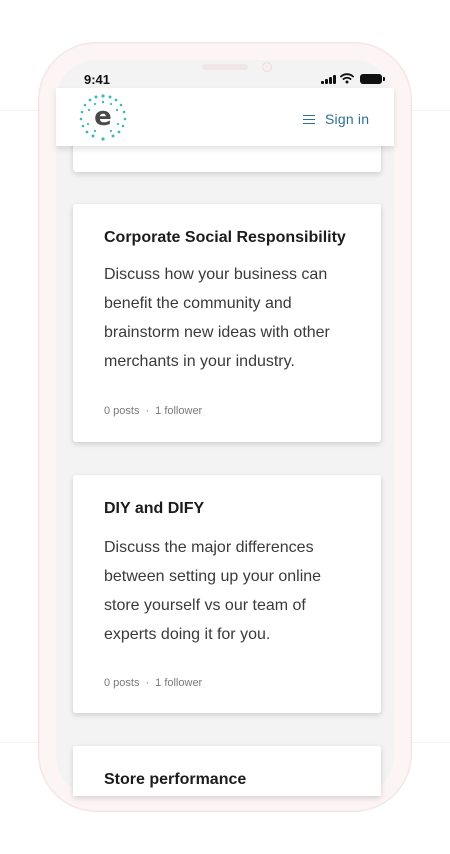  What do you see at coordinates (225, 67) in the screenshot?
I see `phone-speaker` at bounding box center [225, 67].